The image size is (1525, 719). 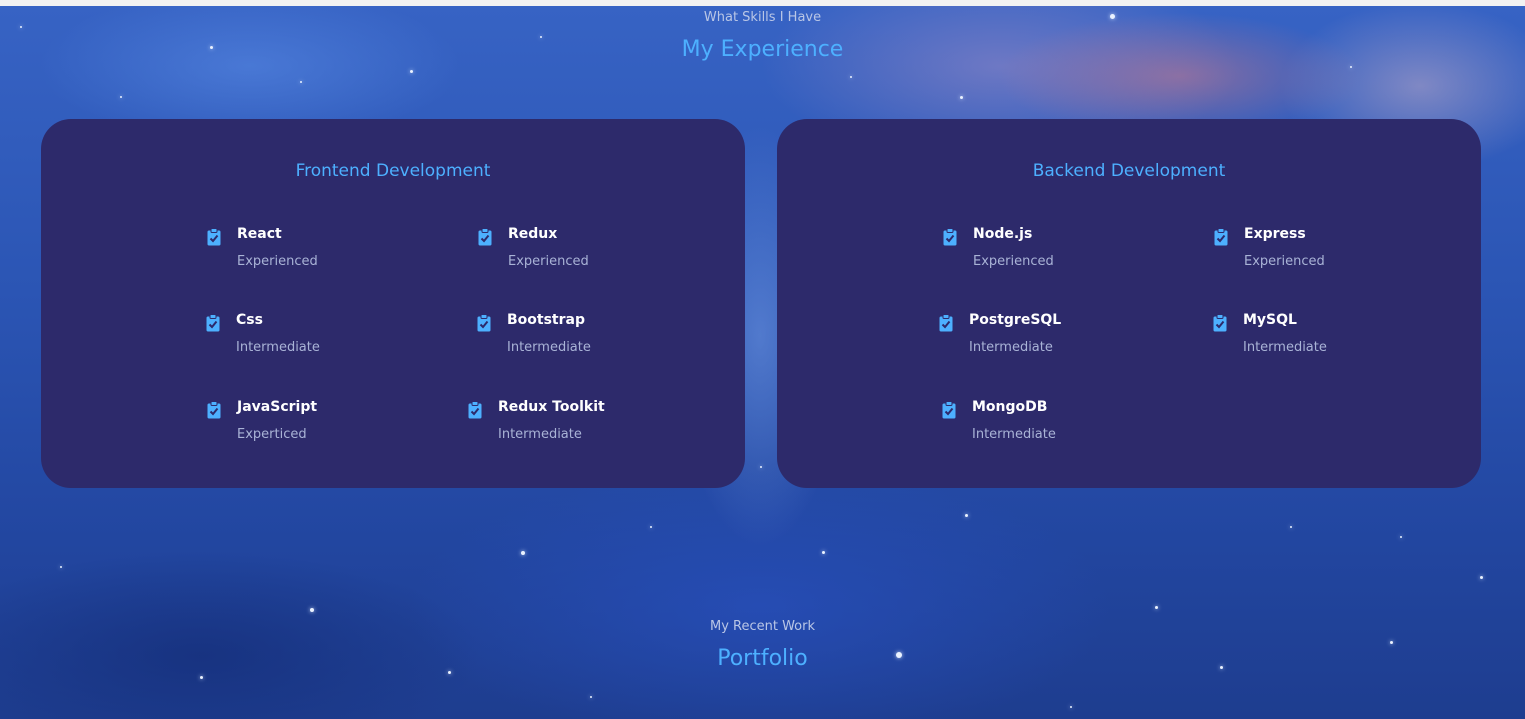 What do you see at coordinates (1049, 337) in the screenshot?
I see `skill-item: PostgreSQL Intermediate` at bounding box center [1049, 337].